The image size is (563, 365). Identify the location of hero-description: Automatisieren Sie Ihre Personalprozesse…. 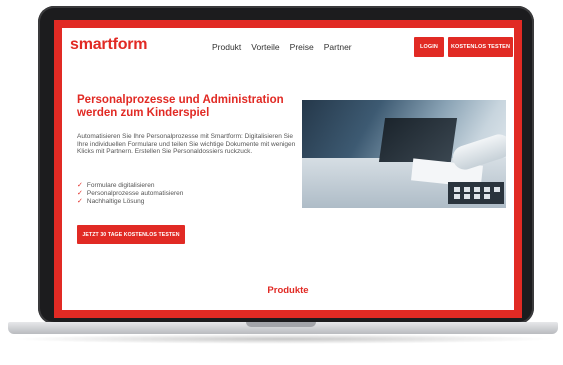
(186, 144).